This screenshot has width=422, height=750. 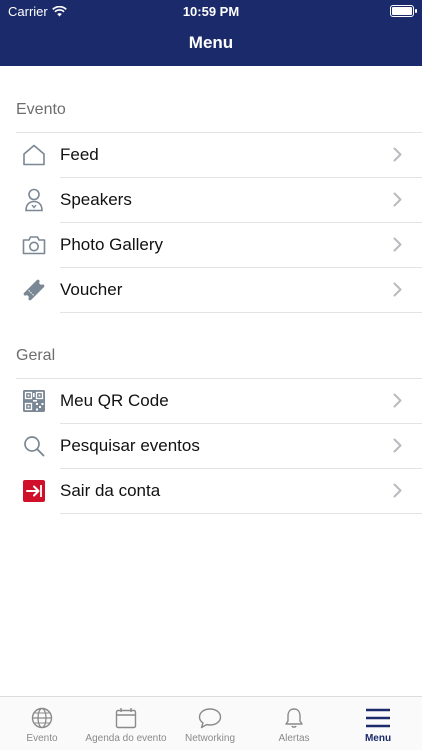 I want to click on tab-agenda: Agenda do evento, so click(x=126, y=723).